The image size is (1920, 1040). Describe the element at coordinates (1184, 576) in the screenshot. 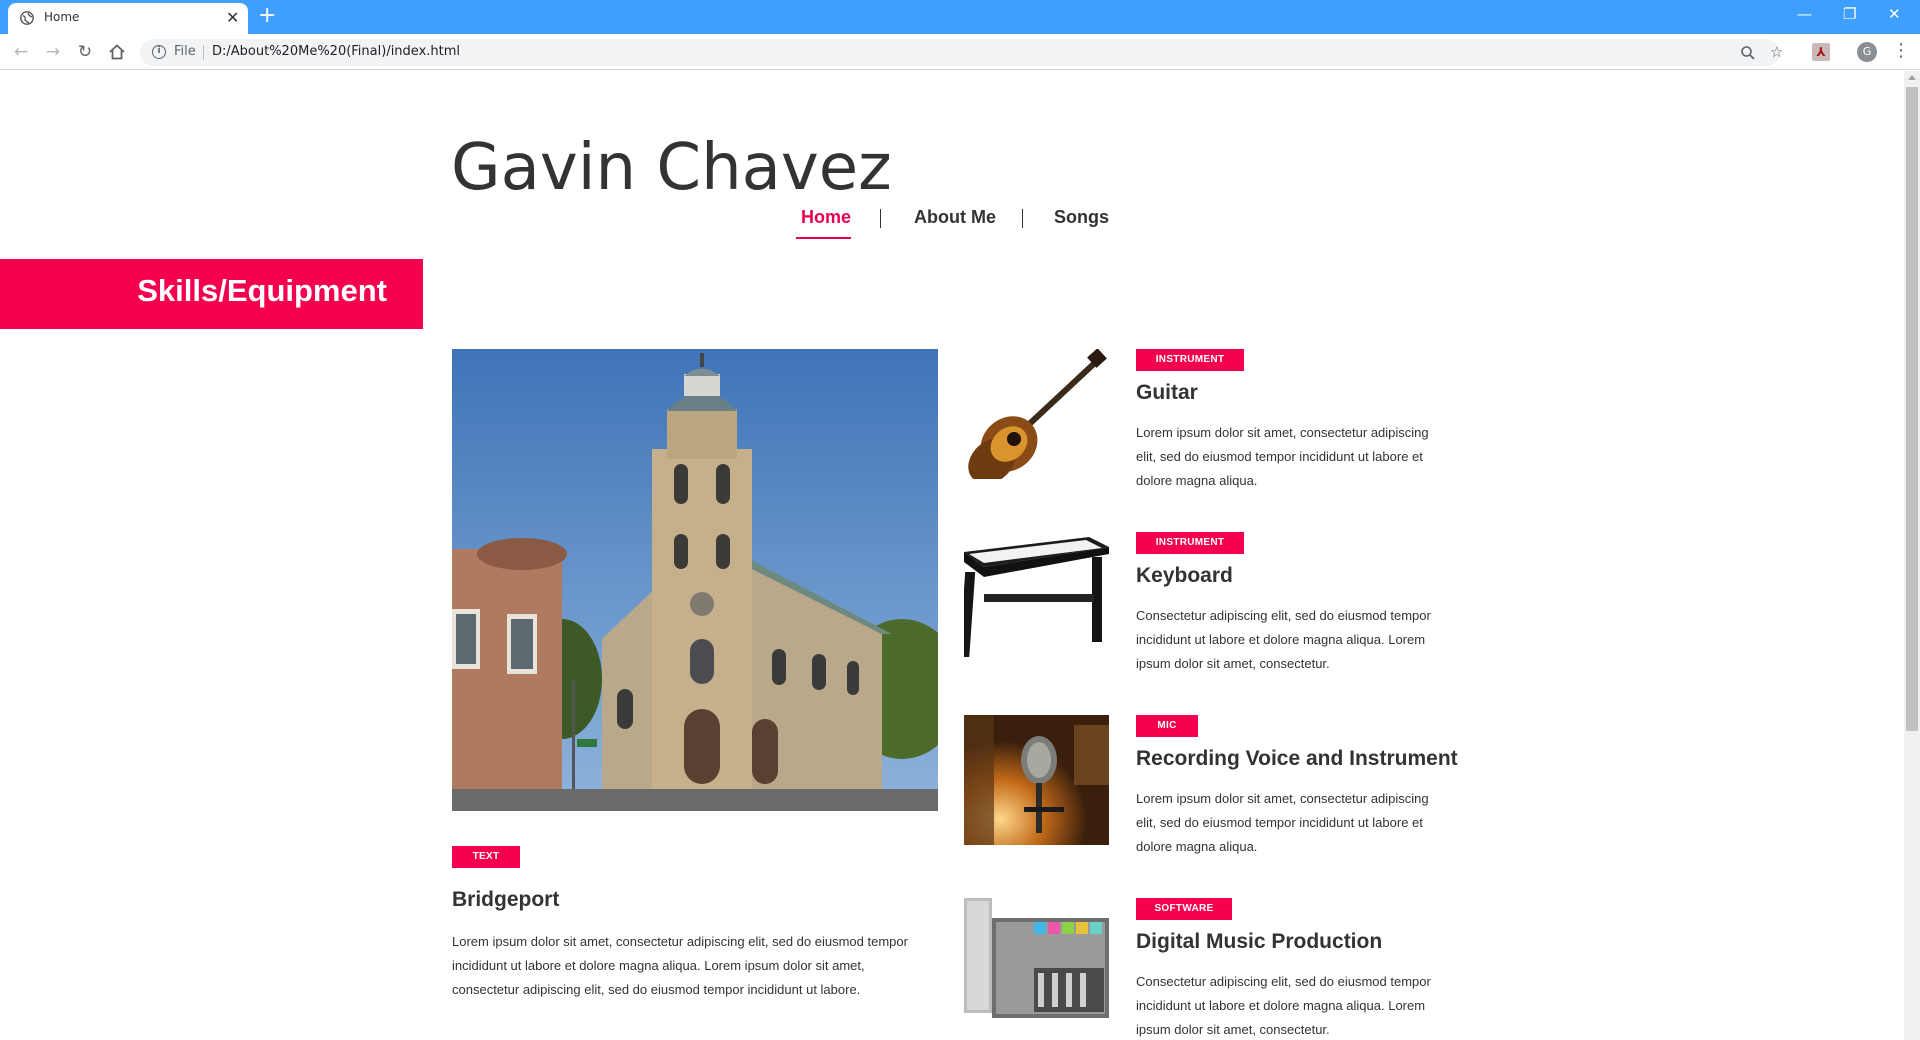

I see `card-title: Keyboard` at that location.